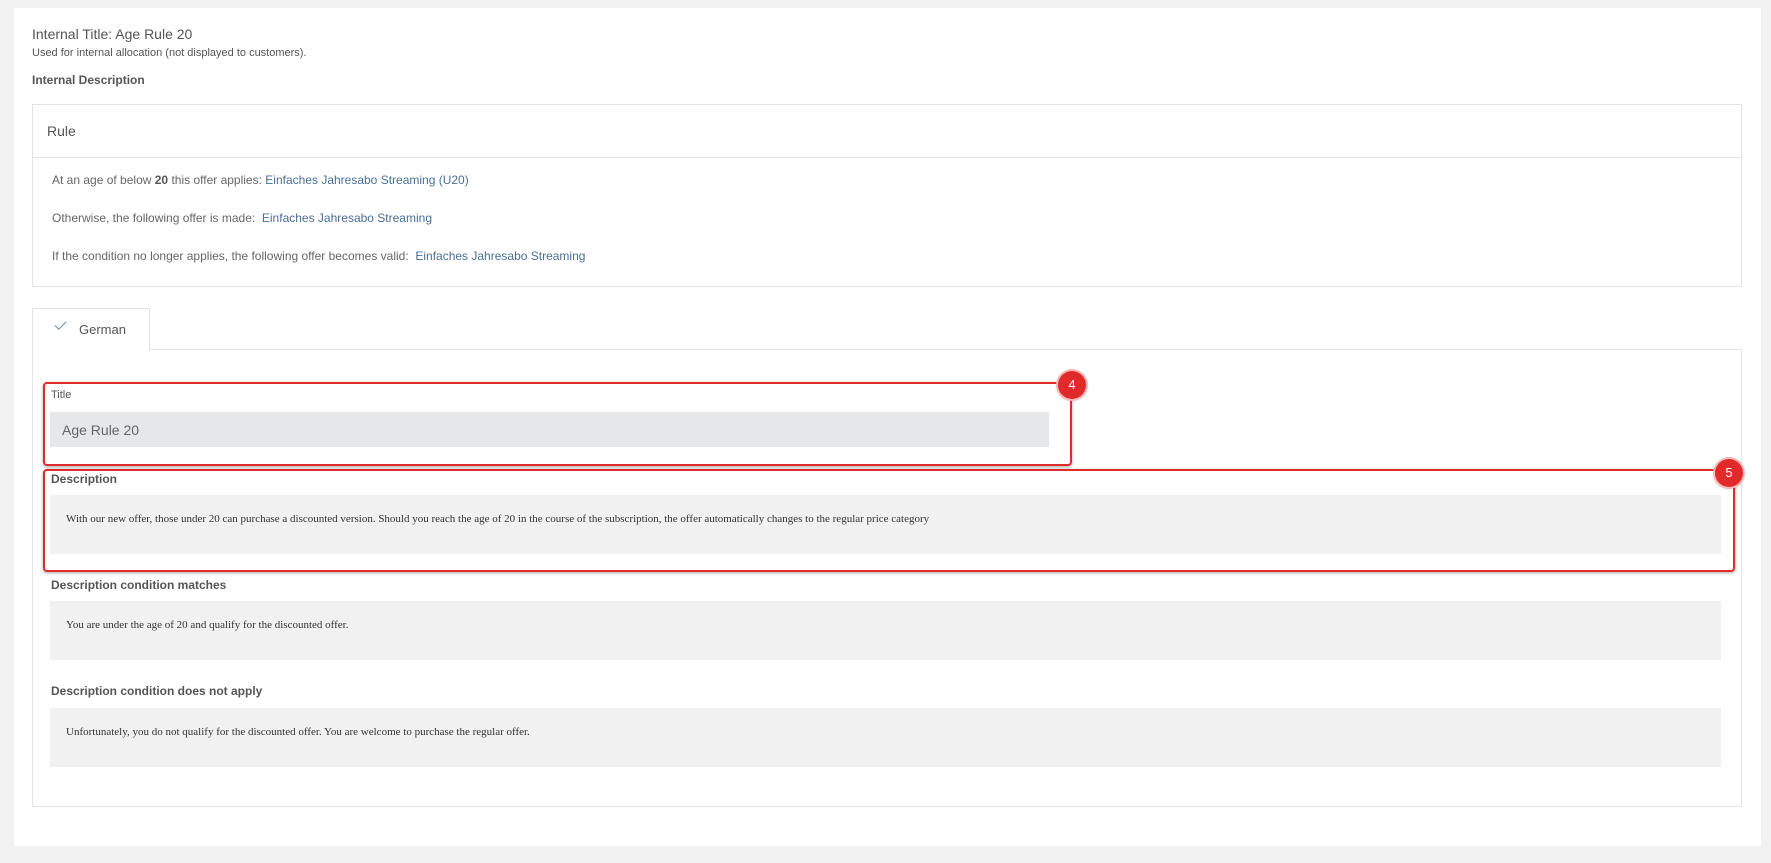 The height and width of the screenshot is (863, 1771). What do you see at coordinates (1072, 385) in the screenshot?
I see `annotation-badge-4: 4` at bounding box center [1072, 385].